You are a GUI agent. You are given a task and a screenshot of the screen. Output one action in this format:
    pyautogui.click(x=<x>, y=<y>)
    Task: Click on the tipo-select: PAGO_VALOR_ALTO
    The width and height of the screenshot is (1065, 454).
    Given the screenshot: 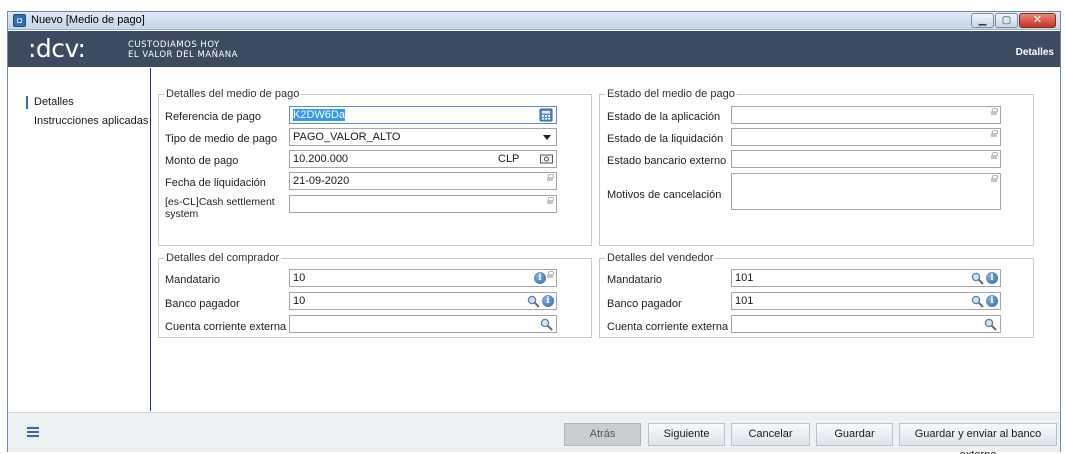 What is the action you would take?
    pyautogui.click(x=423, y=137)
    